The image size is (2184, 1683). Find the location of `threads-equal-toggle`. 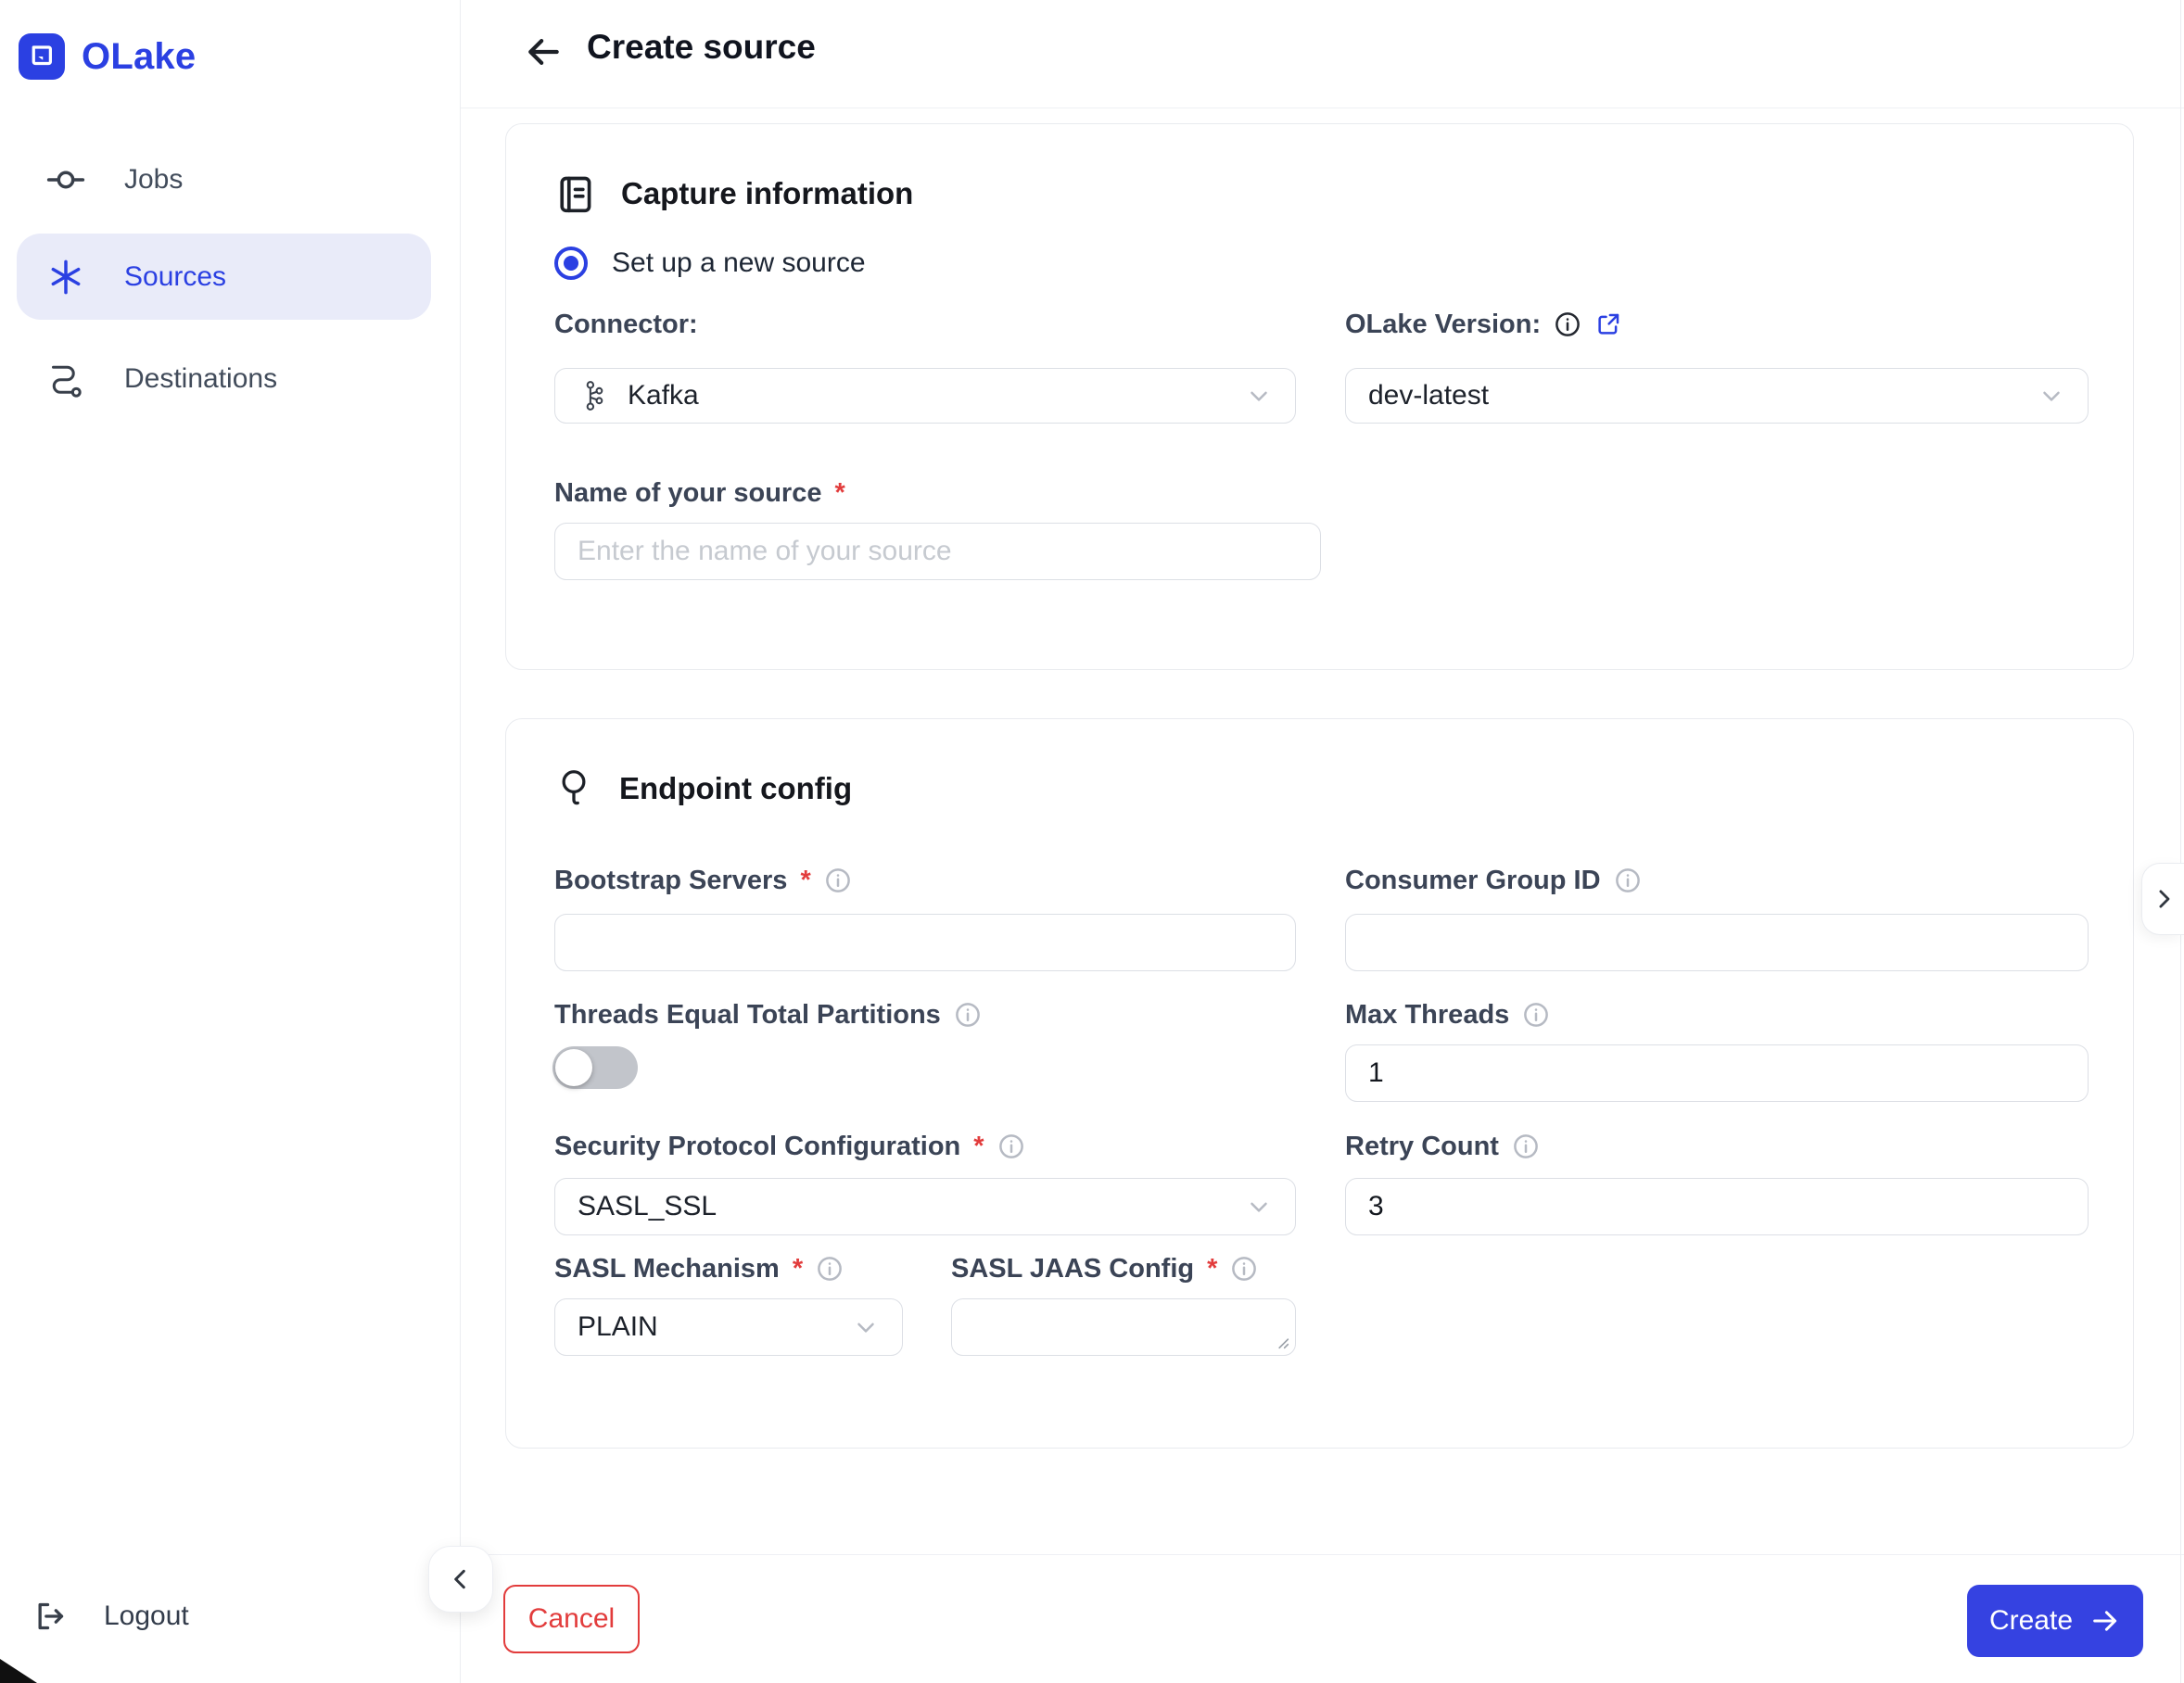

threads-equal-toggle is located at coordinates (595, 1067).